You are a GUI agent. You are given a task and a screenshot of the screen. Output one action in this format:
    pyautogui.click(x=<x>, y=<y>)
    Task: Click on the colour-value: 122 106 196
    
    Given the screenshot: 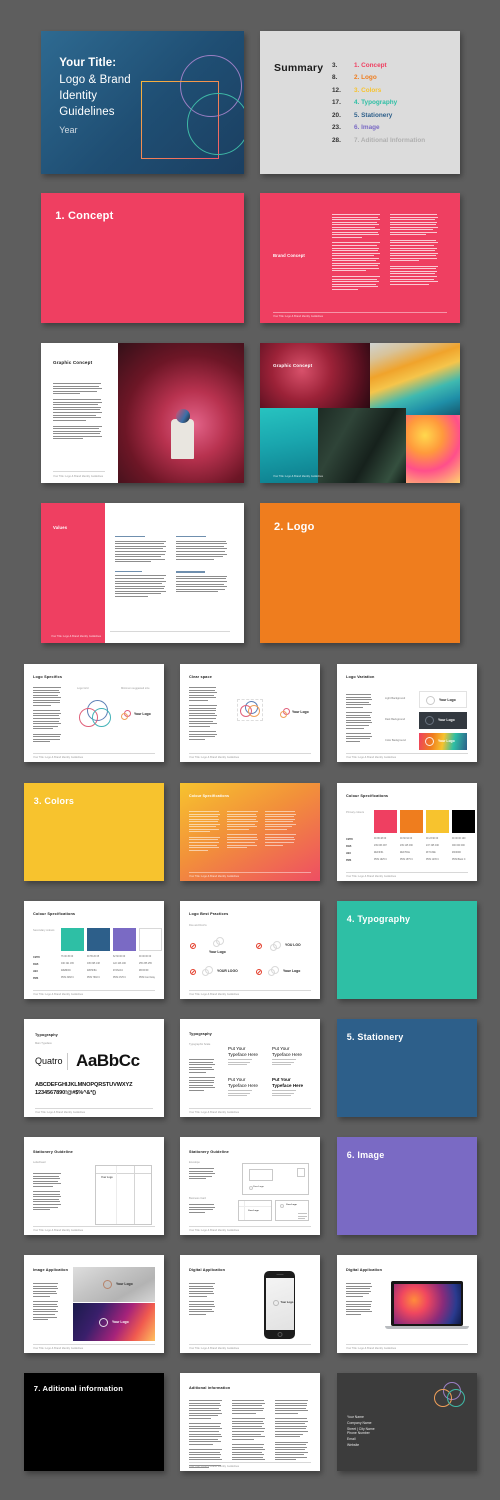 What is the action you would take?
    pyautogui.click(x=119, y=964)
    